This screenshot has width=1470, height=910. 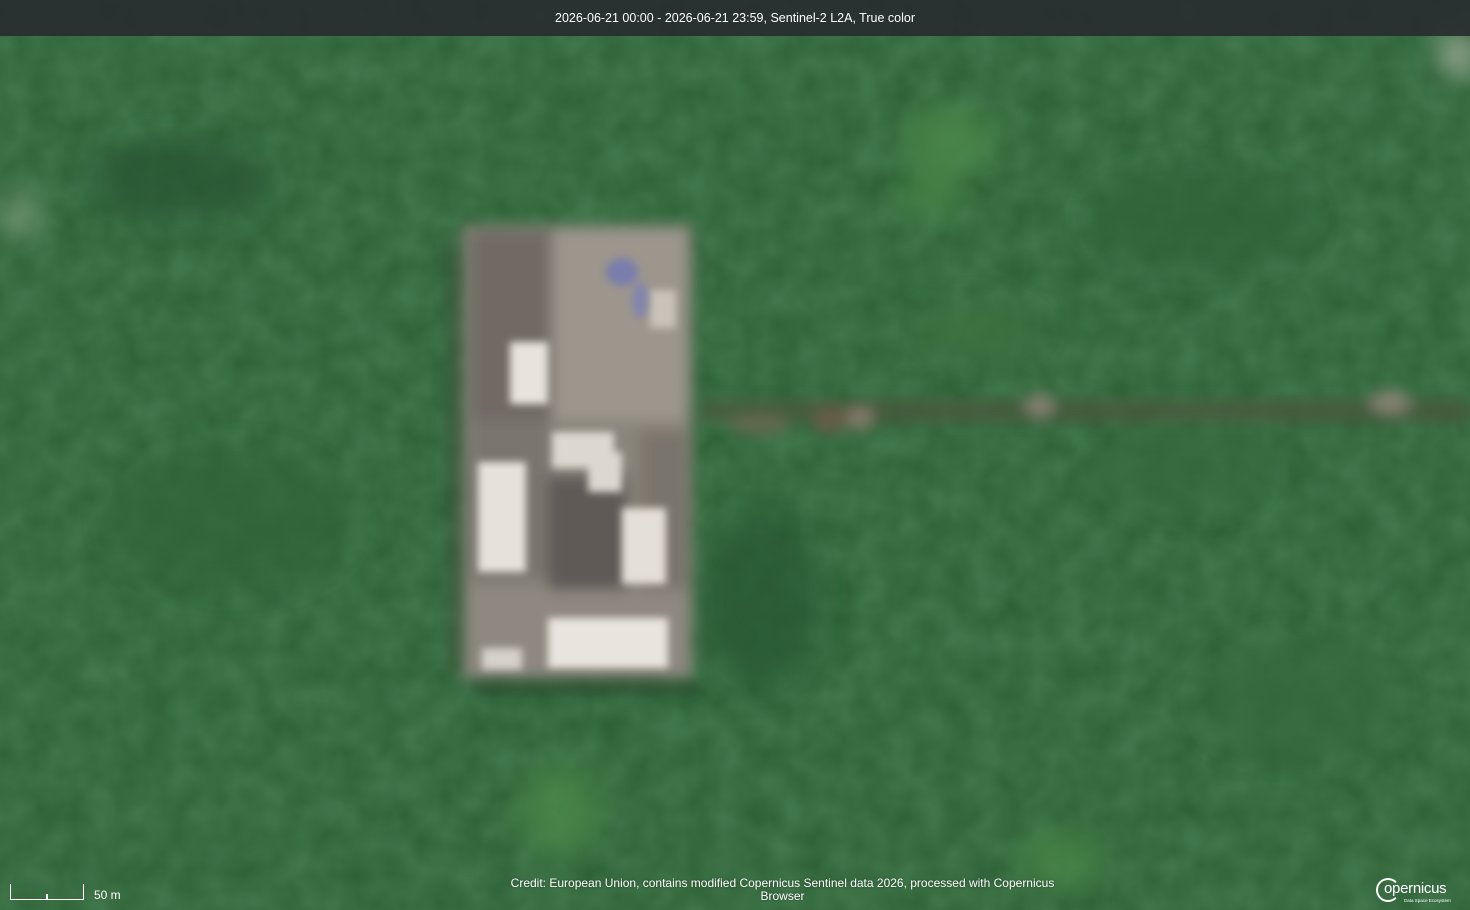 What do you see at coordinates (73, 894) in the screenshot?
I see `scale-bar: 50 m` at bounding box center [73, 894].